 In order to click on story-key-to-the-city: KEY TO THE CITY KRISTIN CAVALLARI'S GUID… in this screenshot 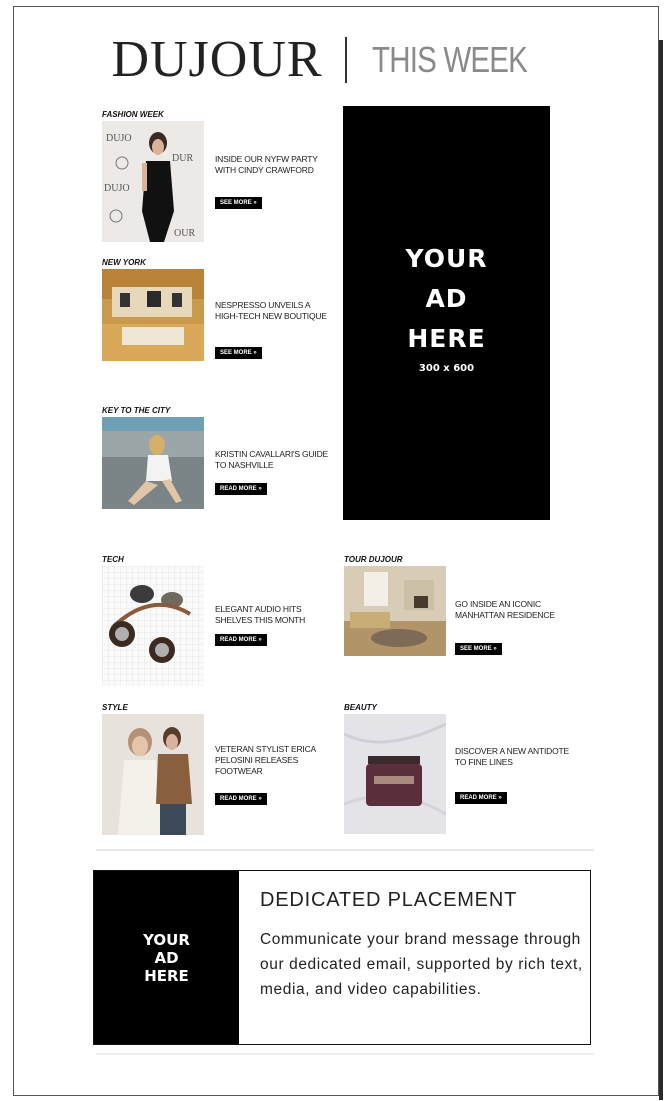, I will do `click(217, 473)`.